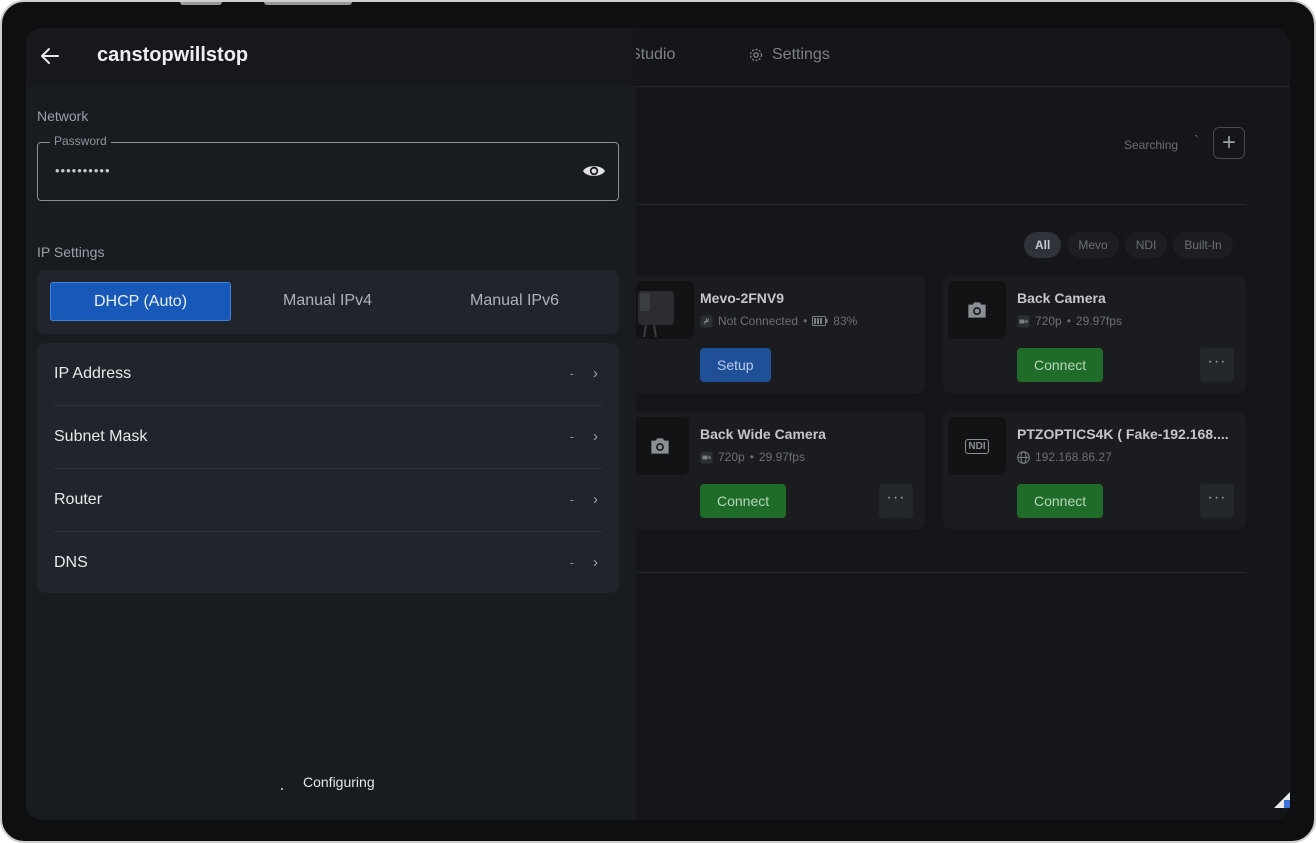 The height and width of the screenshot is (843, 1316). What do you see at coordinates (1146, 245) in the screenshot?
I see `filter-ndi: NDI` at bounding box center [1146, 245].